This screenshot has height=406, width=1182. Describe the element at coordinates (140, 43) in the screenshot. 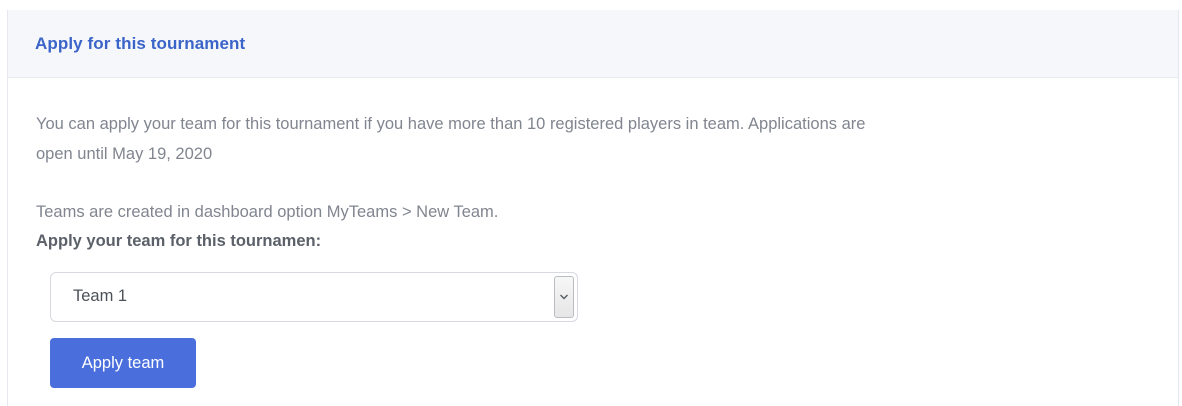

I see `card-title: Apply for this tournament` at that location.